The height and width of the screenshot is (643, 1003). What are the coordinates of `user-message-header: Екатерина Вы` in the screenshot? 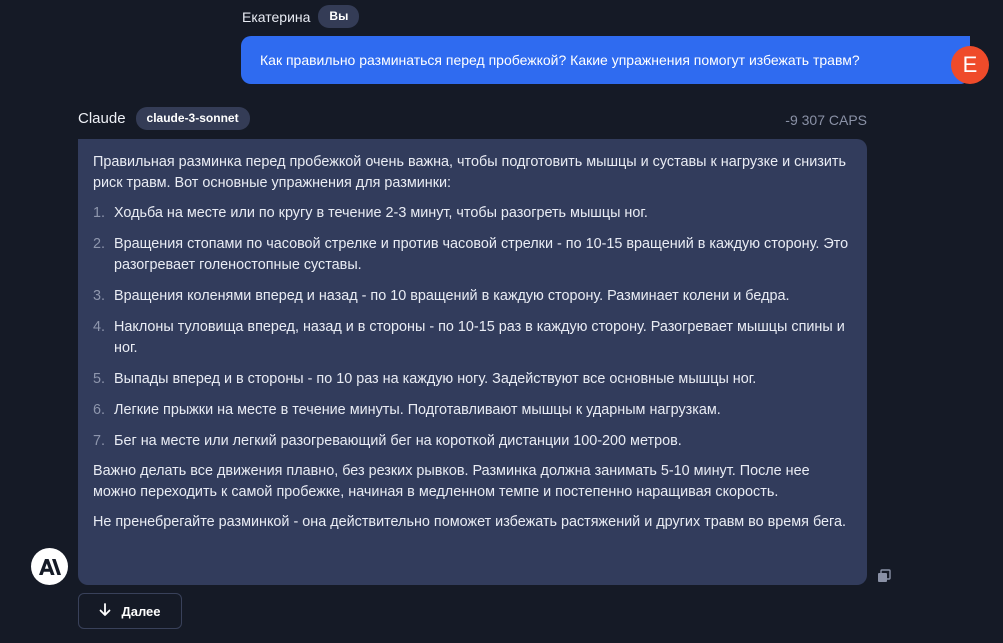 It's located at (301, 16).